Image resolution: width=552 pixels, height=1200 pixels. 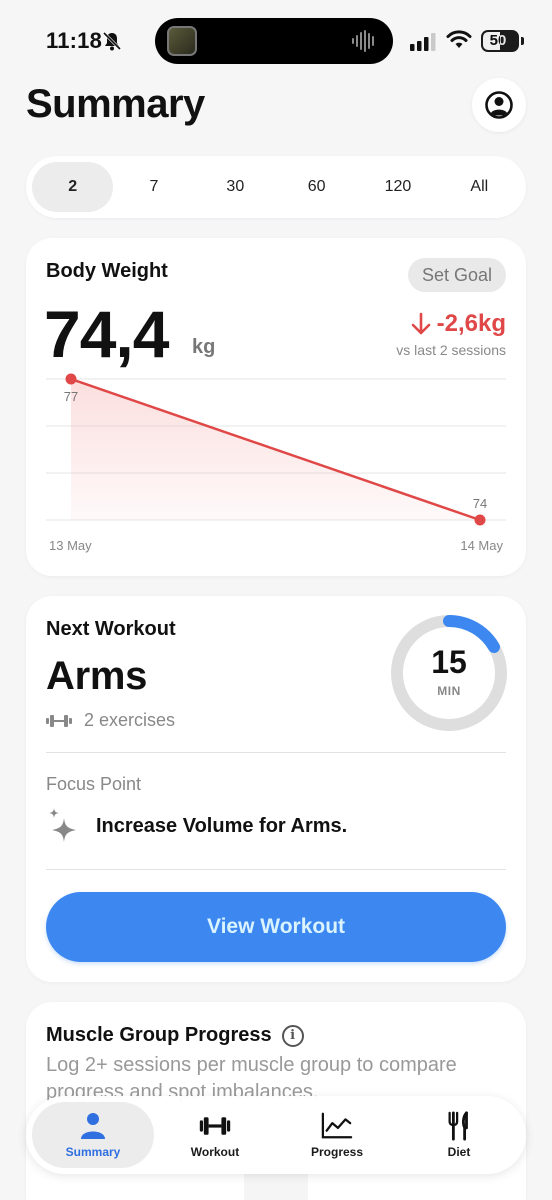 I want to click on exercise-count: 2 exercises, so click(x=110, y=720).